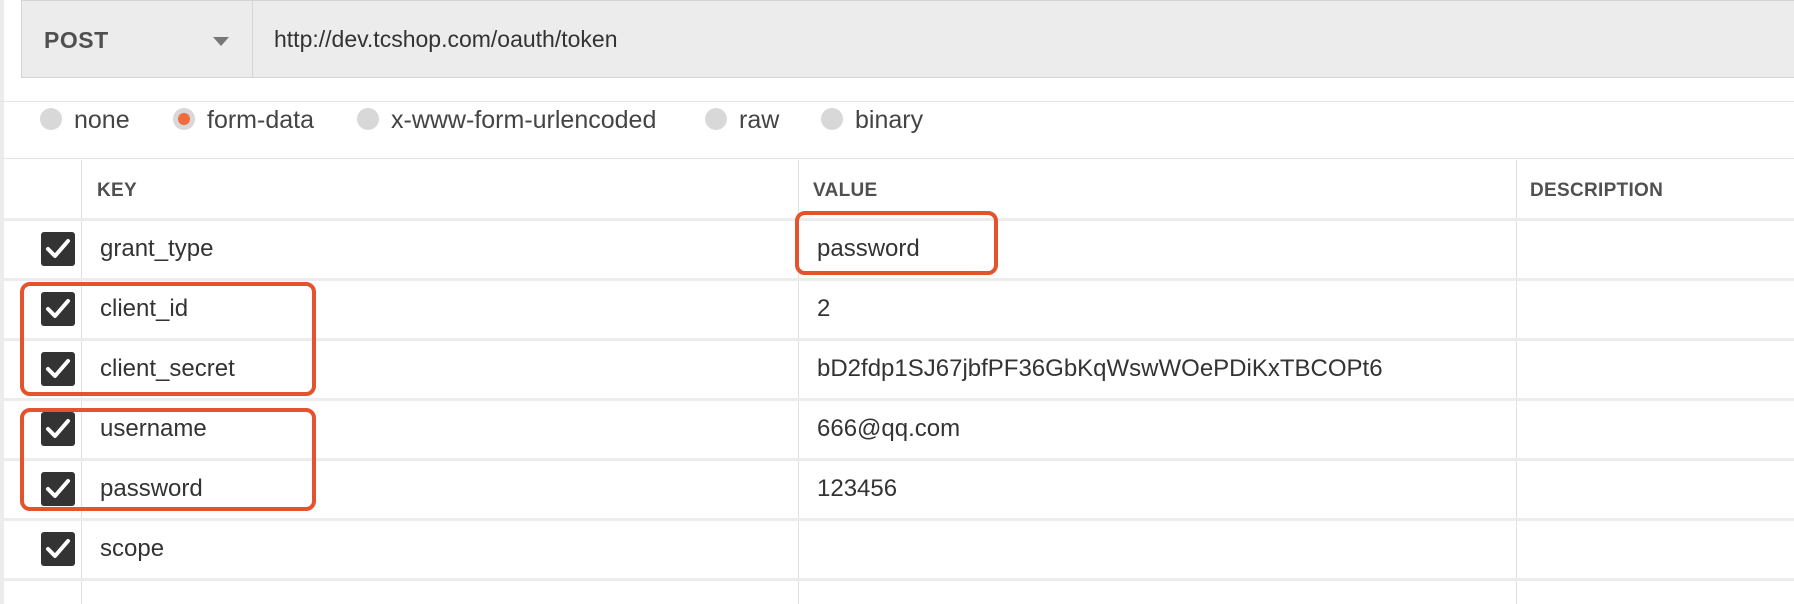  I want to click on row-value: bD2fdp1SJ67jbfPF36GbKqWswWOePDiKxTBCOPt6, so click(1100, 369).